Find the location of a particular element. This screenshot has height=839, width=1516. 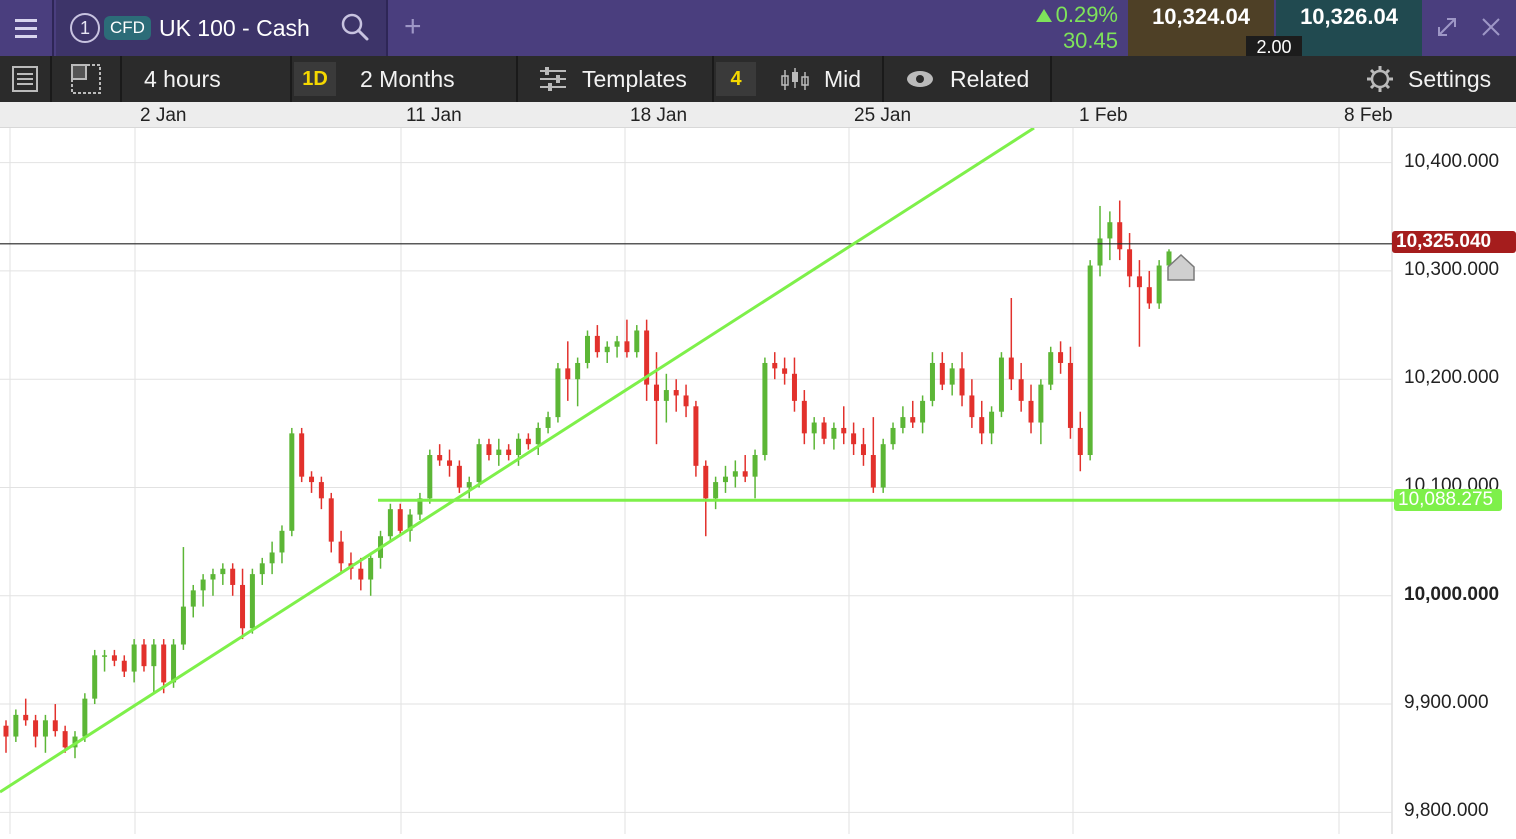

menu-line is located at coordinates (26, 36).